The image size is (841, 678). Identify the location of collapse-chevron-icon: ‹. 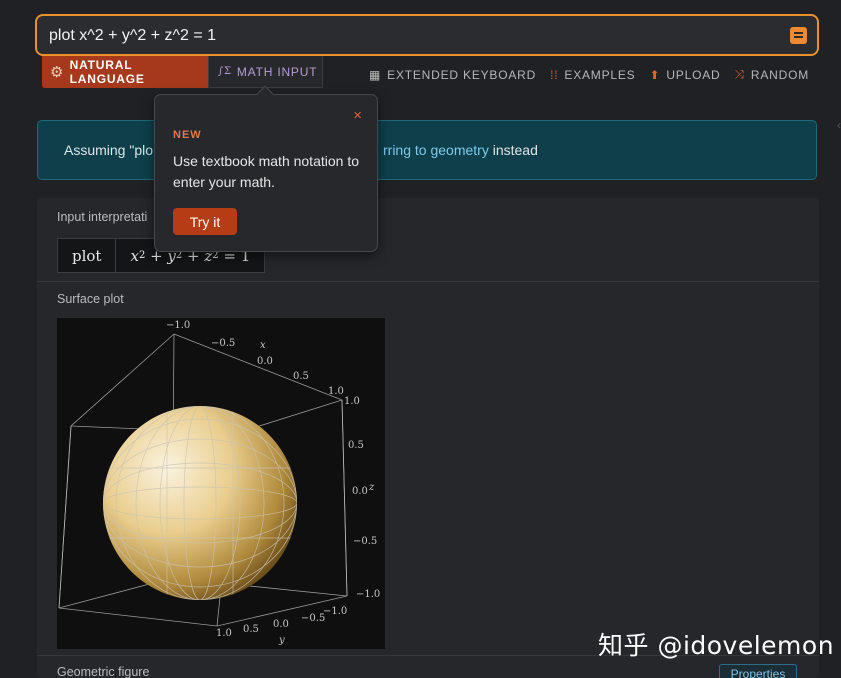
(839, 125).